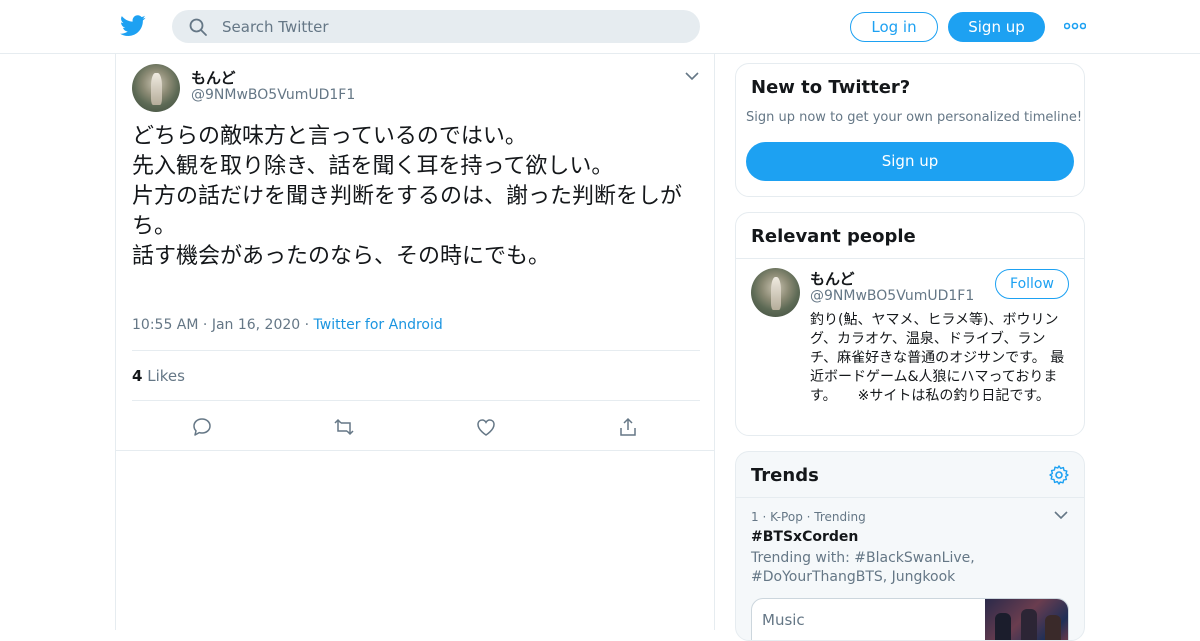 The image size is (1200, 641). What do you see at coordinates (785, 475) in the screenshot?
I see `card-title: Trends` at bounding box center [785, 475].